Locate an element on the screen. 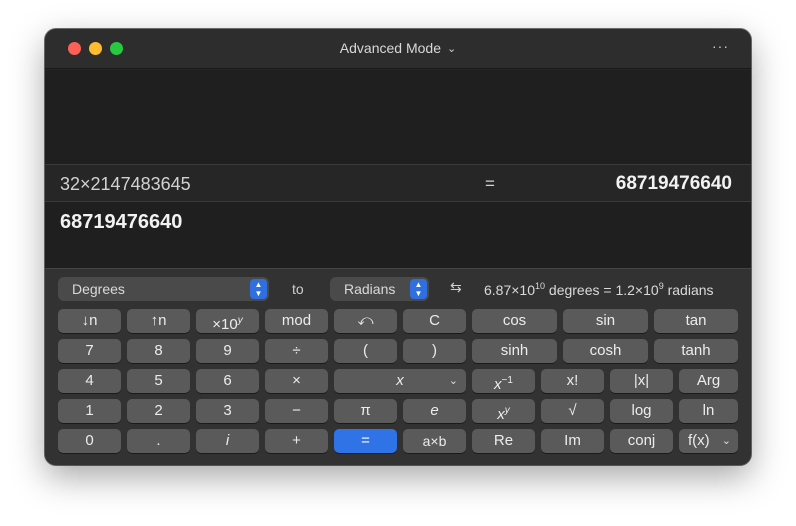  mod-key: mod is located at coordinates (296, 321).